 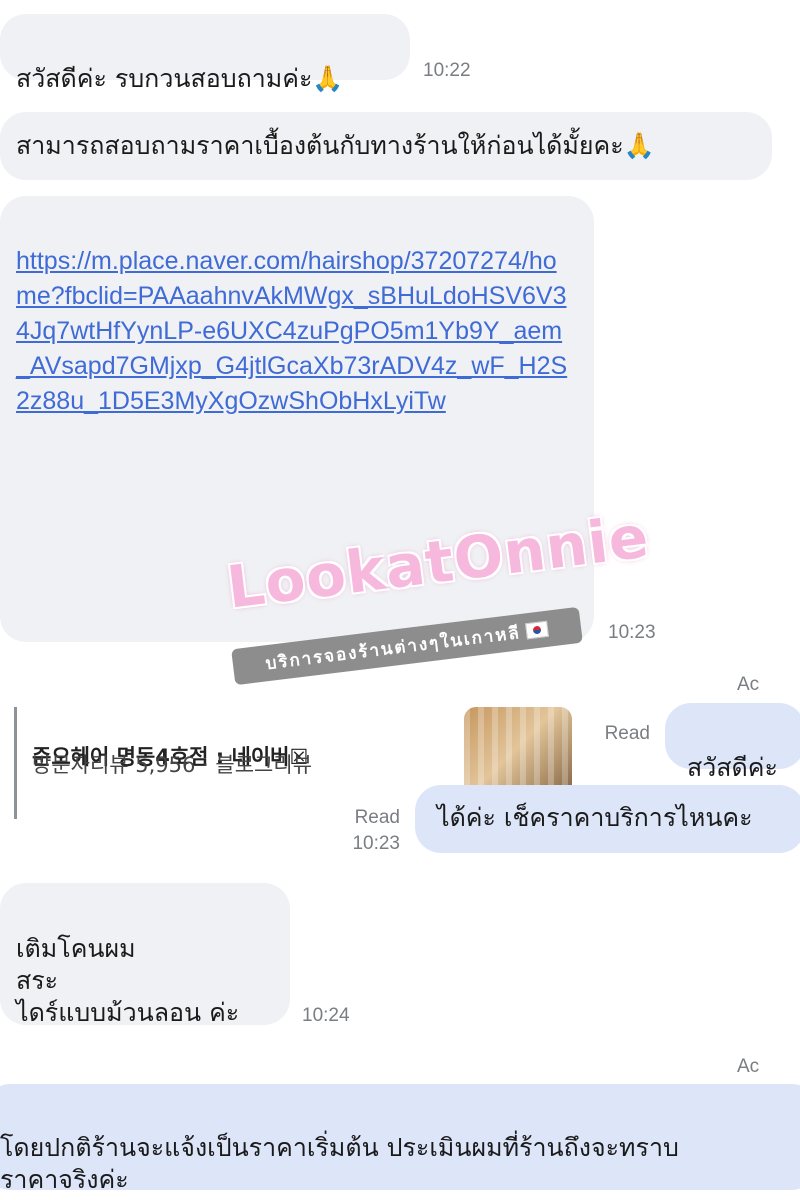 What do you see at coordinates (732, 742) in the screenshot?
I see `outgoing-message-greeting: สวัสดีค่ะ` at bounding box center [732, 742].